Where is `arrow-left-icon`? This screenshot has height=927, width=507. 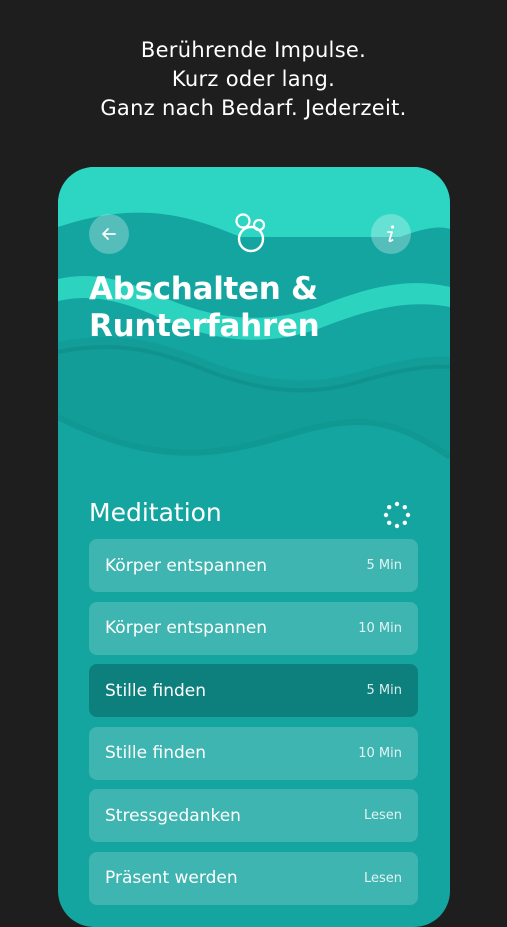 arrow-left-icon is located at coordinates (109, 234).